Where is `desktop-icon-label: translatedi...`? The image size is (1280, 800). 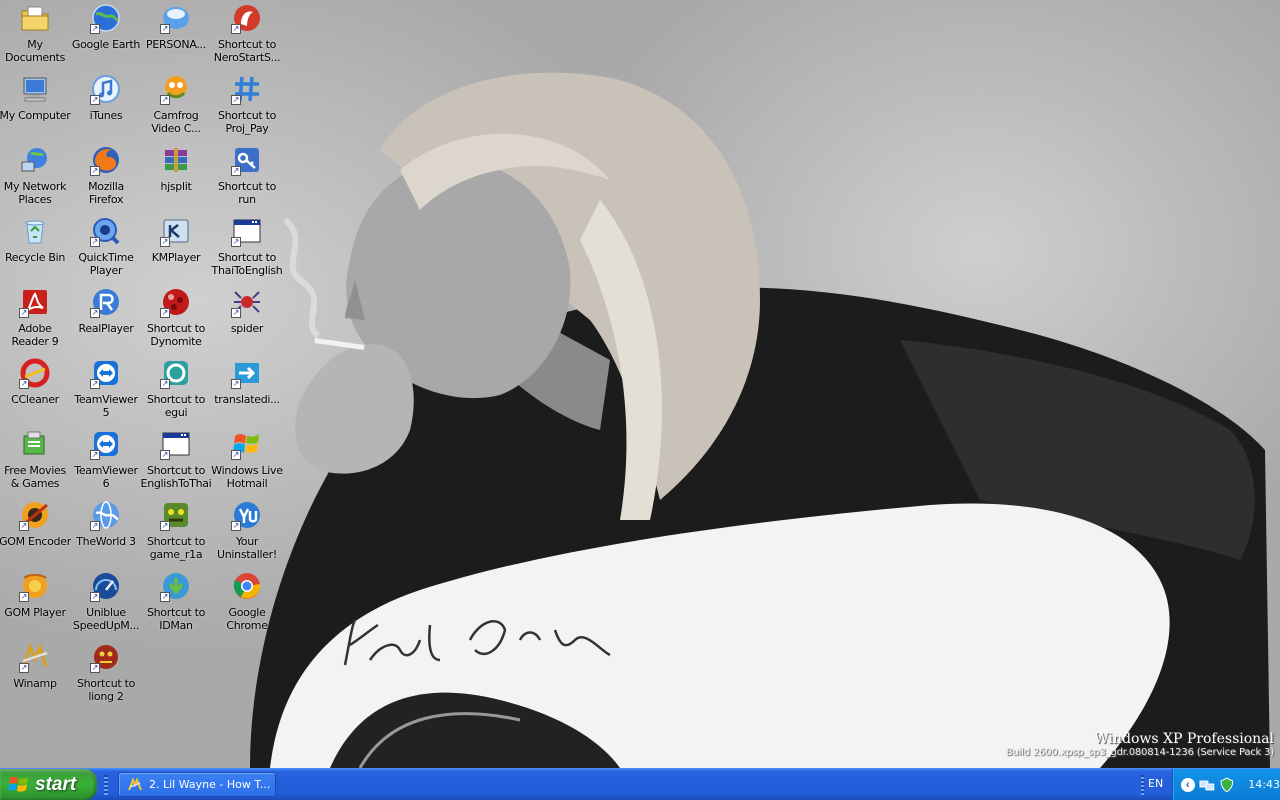
desktop-icon-label: translatedi... is located at coordinates (247, 399).